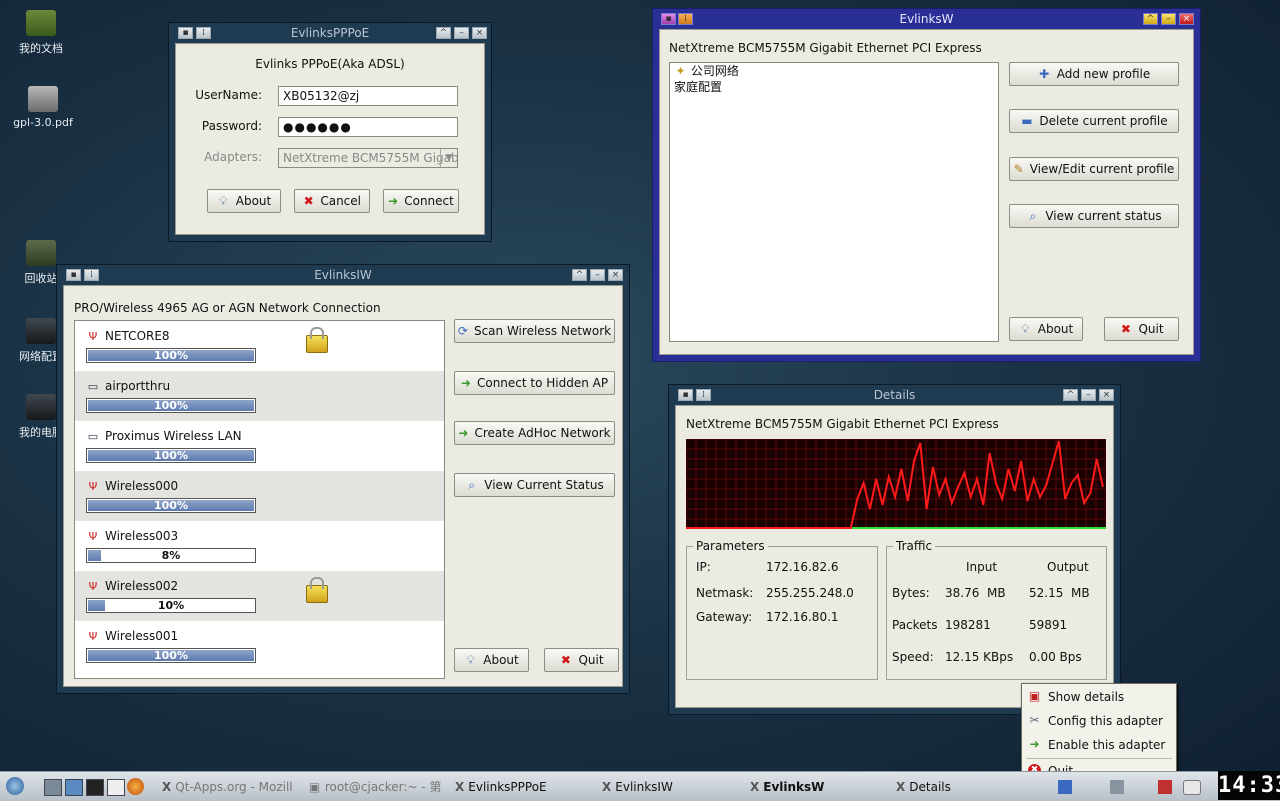 This screenshot has height=801, width=1280. What do you see at coordinates (1094, 74) in the screenshot?
I see `add-profile-button: ✚ Add new profile` at bounding box center [1094, 74].